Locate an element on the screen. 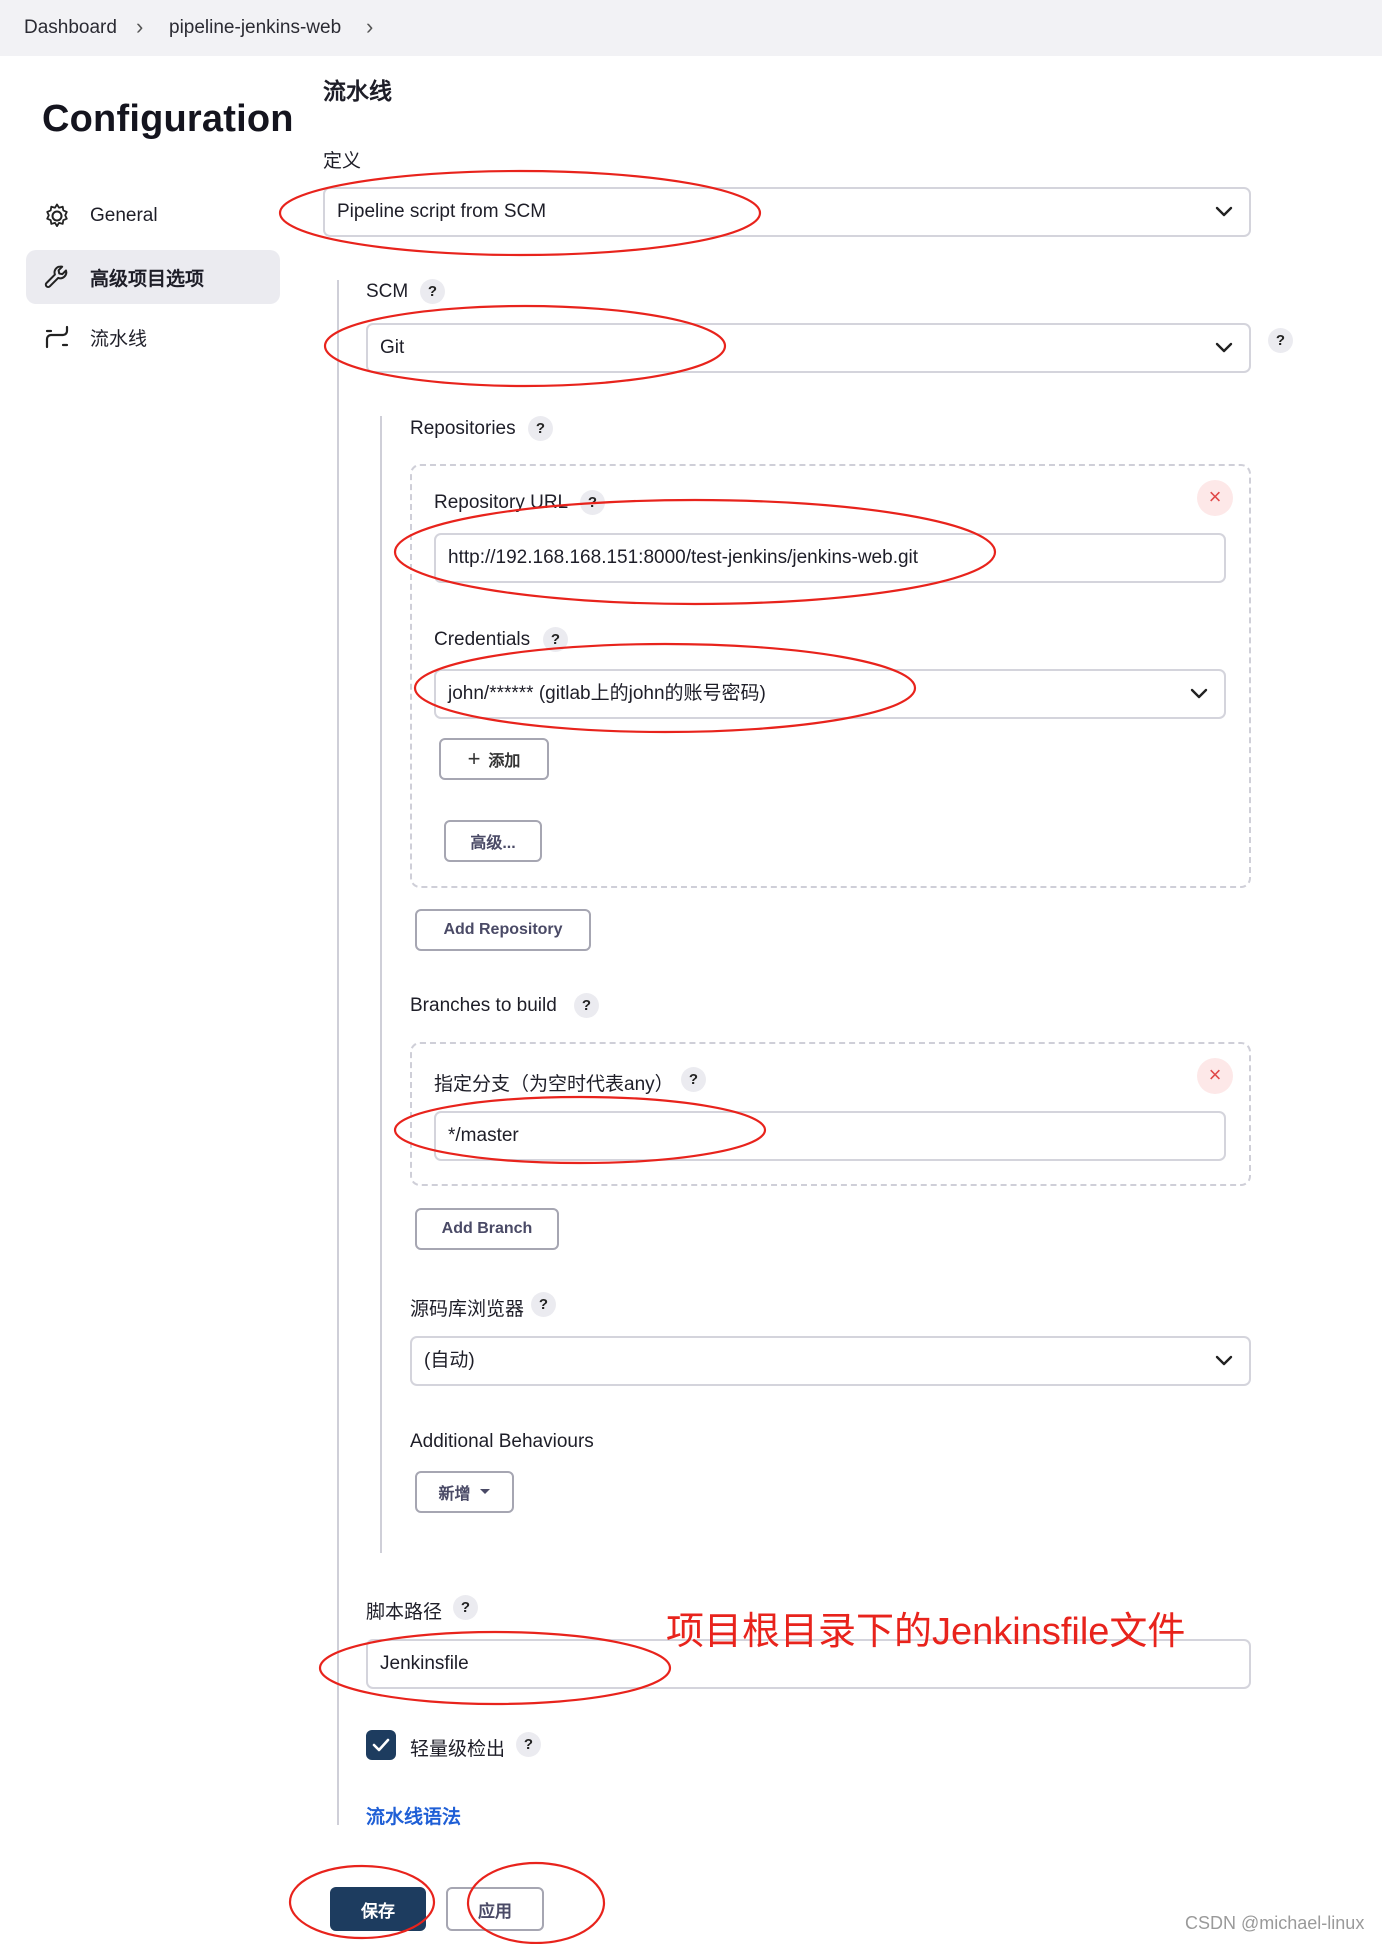 The width and height of the screenshot is (1382, 1944). definition-label: 定义 is located at coordinates (342, 161).